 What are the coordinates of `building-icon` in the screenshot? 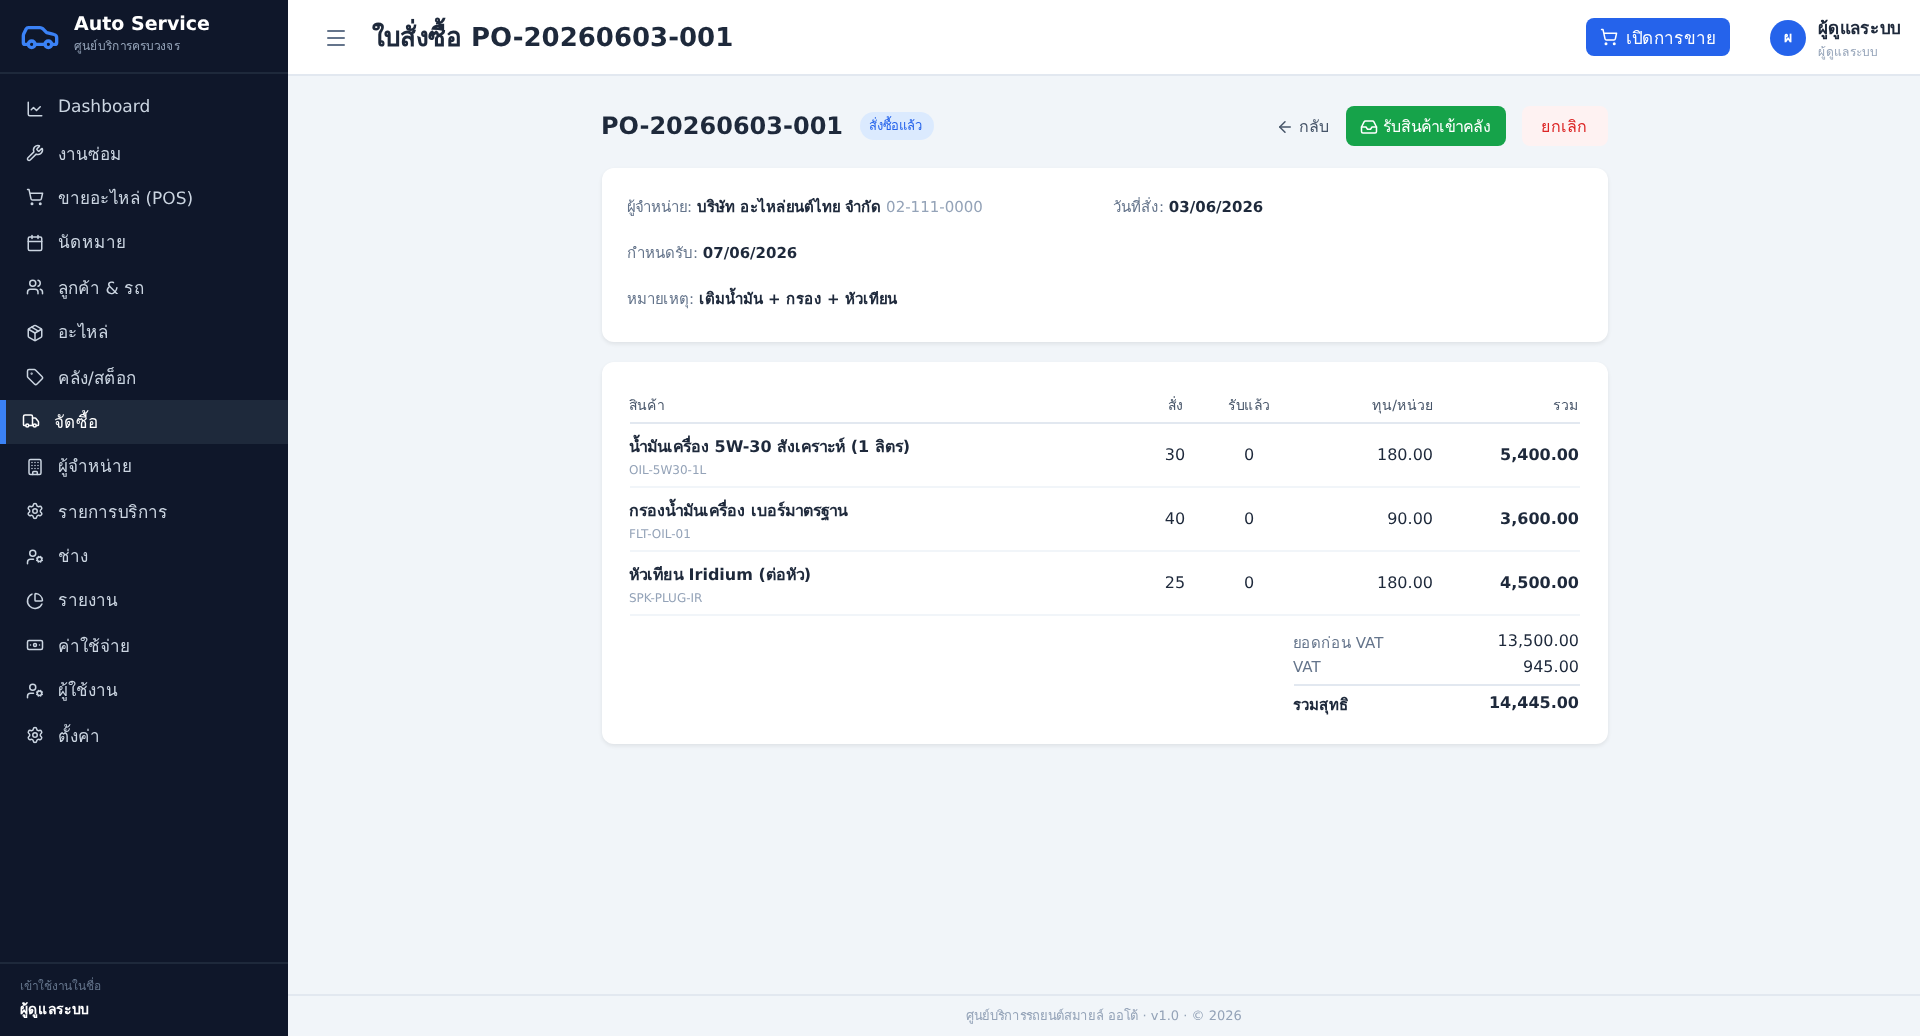 It's located at (35, 466).